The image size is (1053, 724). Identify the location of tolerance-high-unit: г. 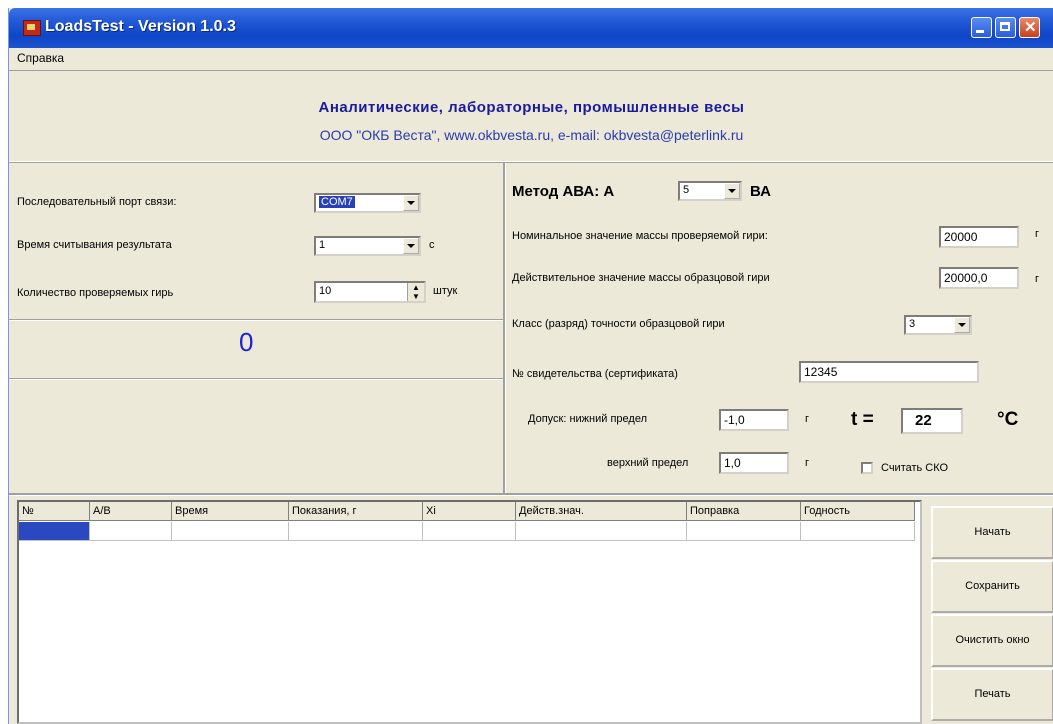
(807, 463).